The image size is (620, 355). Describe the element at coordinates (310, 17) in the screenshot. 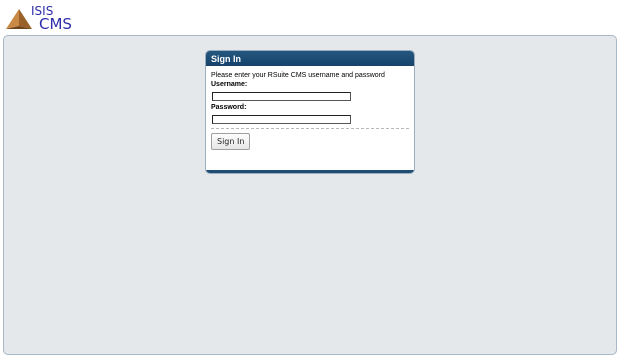

I see `page-header: ISIS CMS` at that location.